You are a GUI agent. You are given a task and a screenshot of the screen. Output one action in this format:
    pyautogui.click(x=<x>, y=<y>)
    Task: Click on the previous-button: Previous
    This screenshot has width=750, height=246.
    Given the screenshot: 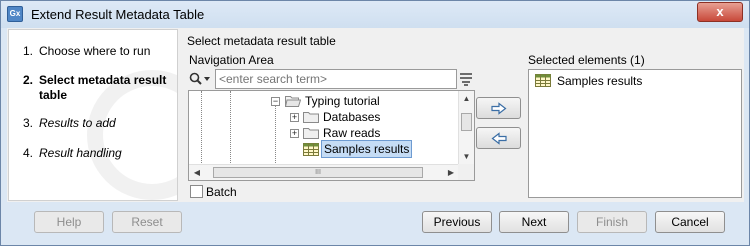 What is the action you would take?
    pyautogui.click(x=457, y=222)
    